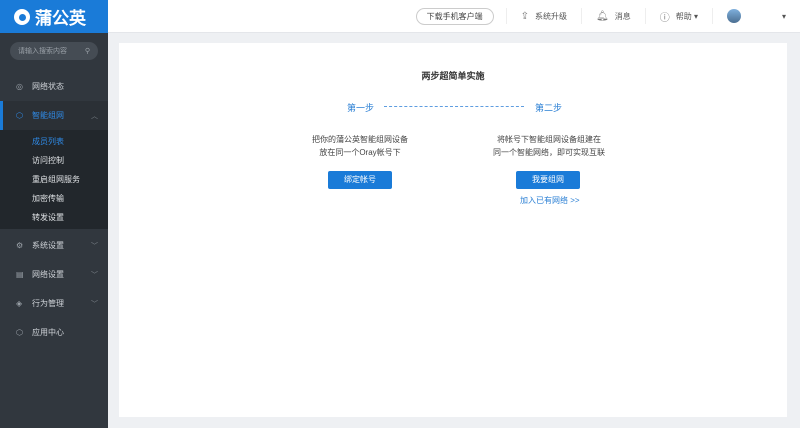 This screenshot has height=428, width=800. I want to click on step-two-label: 第二步, so click(549, 108).